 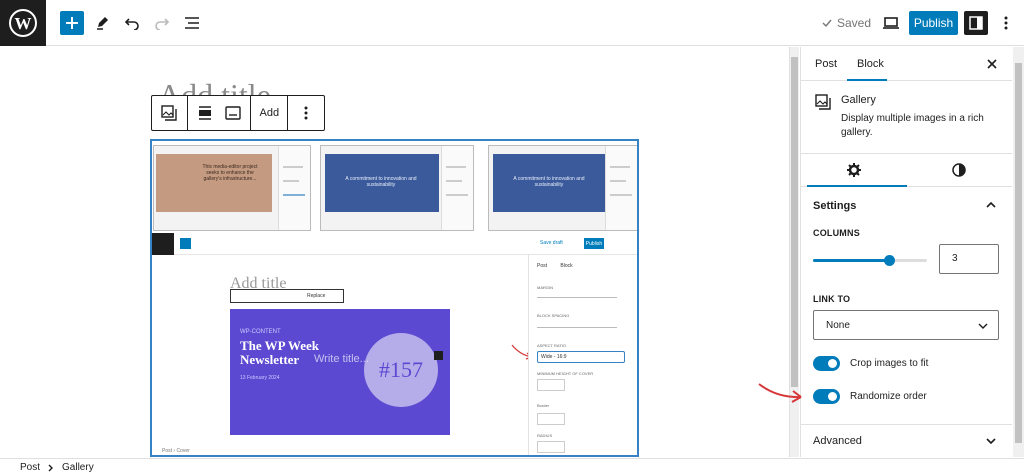 I want to click on sidebar-icon, so click(x=976, y=23).